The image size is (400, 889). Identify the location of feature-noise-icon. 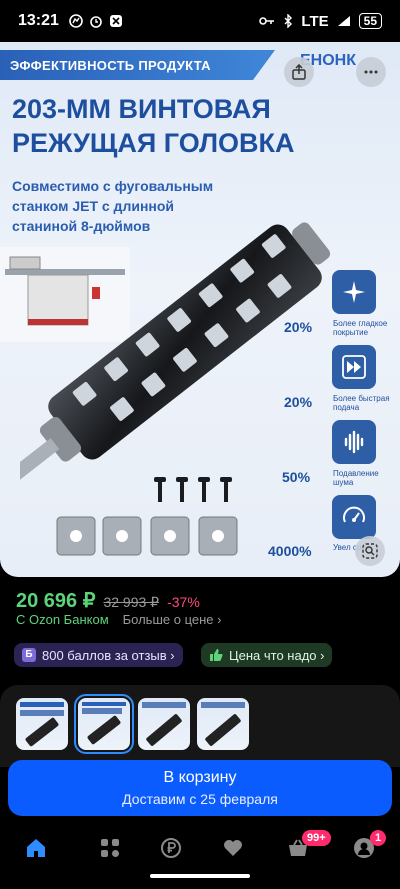
(354, 442).